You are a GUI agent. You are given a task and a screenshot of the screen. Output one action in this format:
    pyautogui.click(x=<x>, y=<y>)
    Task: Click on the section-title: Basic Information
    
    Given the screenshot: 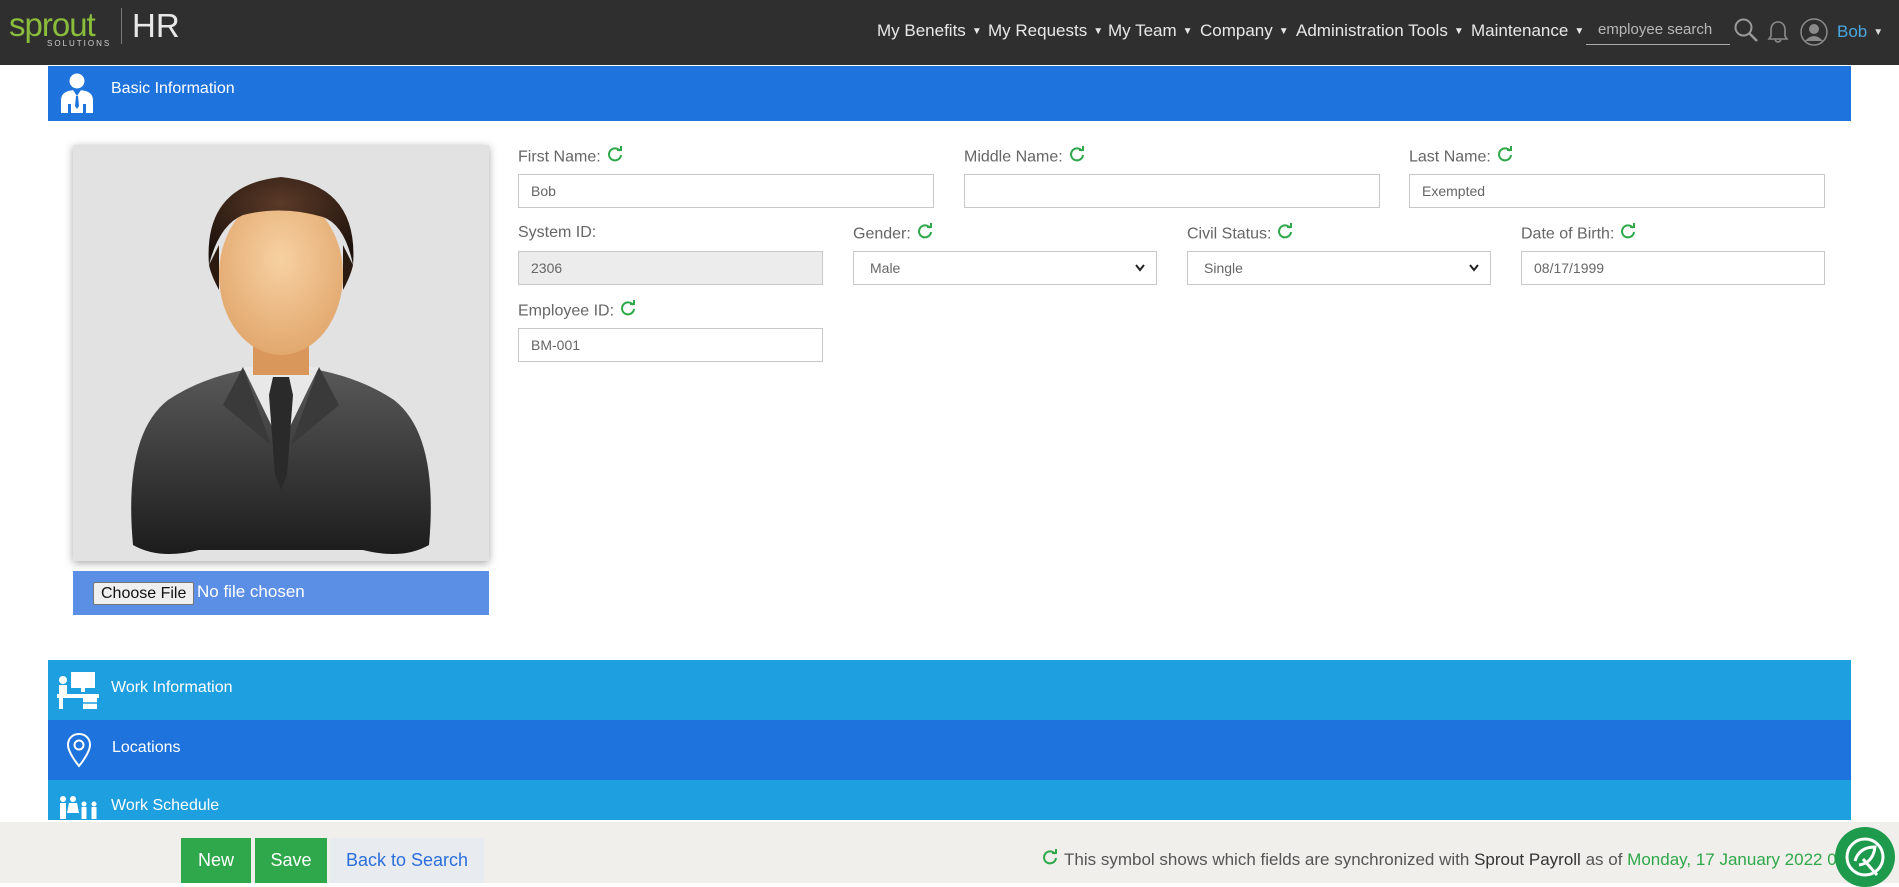 What is the action you would take?
    pyautogui.click(x=173, y=88)
    